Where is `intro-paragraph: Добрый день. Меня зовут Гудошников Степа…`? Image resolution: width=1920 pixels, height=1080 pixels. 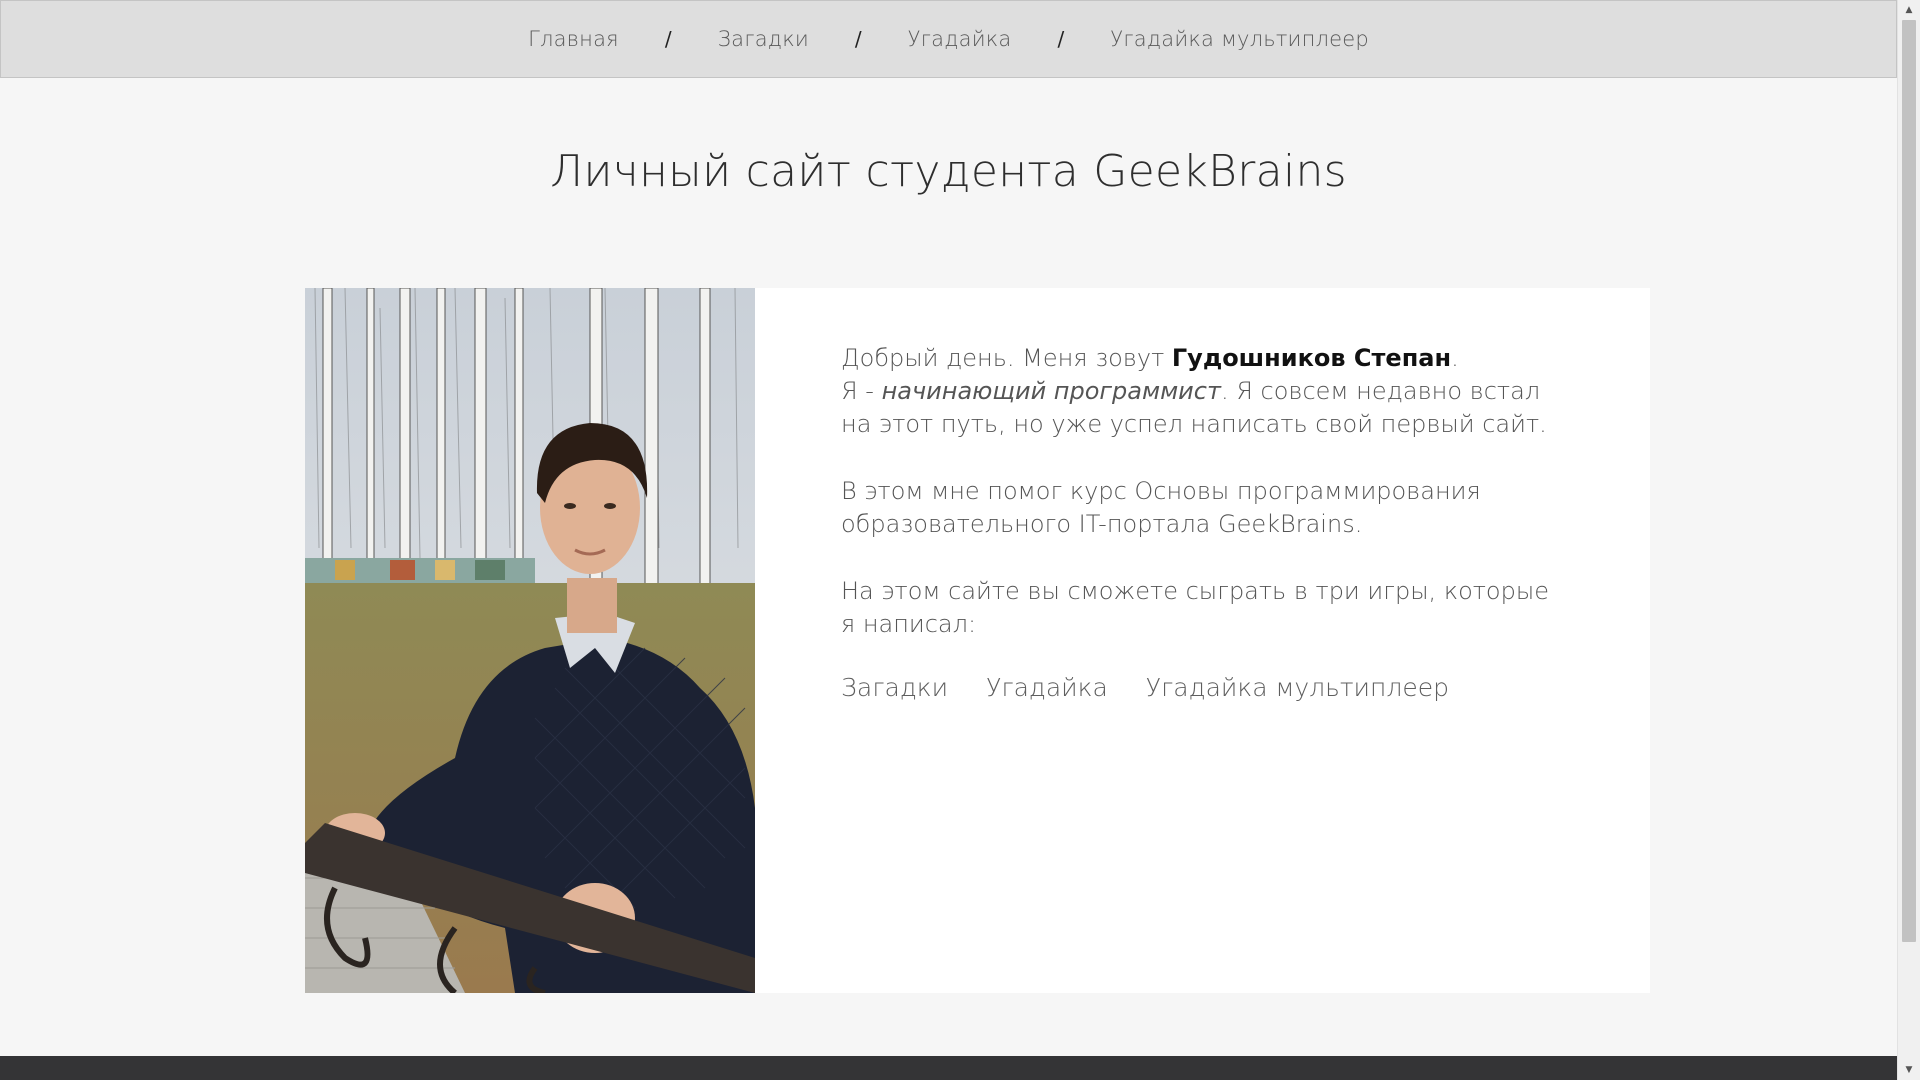
intro-paragraph: Добрый день. Меня зовут Гудошников Степа… is located at coordinates (1196, 391).